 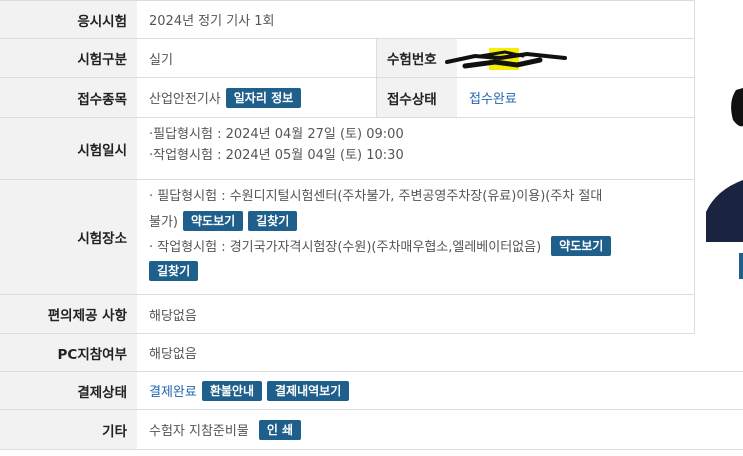 I want to click on etc-label: 기타, so click(x=68, y=429).